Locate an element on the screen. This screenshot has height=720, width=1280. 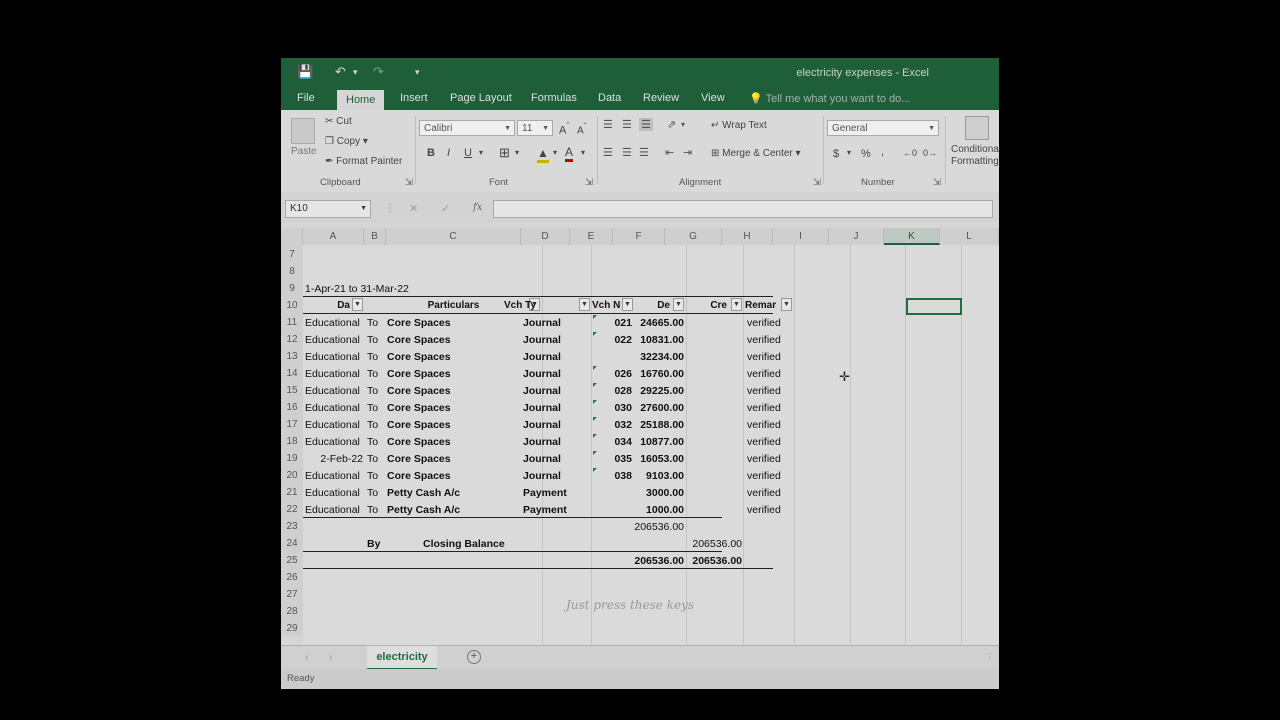
scroll-left-icon: ‹ is located at coordinates (306, 657).